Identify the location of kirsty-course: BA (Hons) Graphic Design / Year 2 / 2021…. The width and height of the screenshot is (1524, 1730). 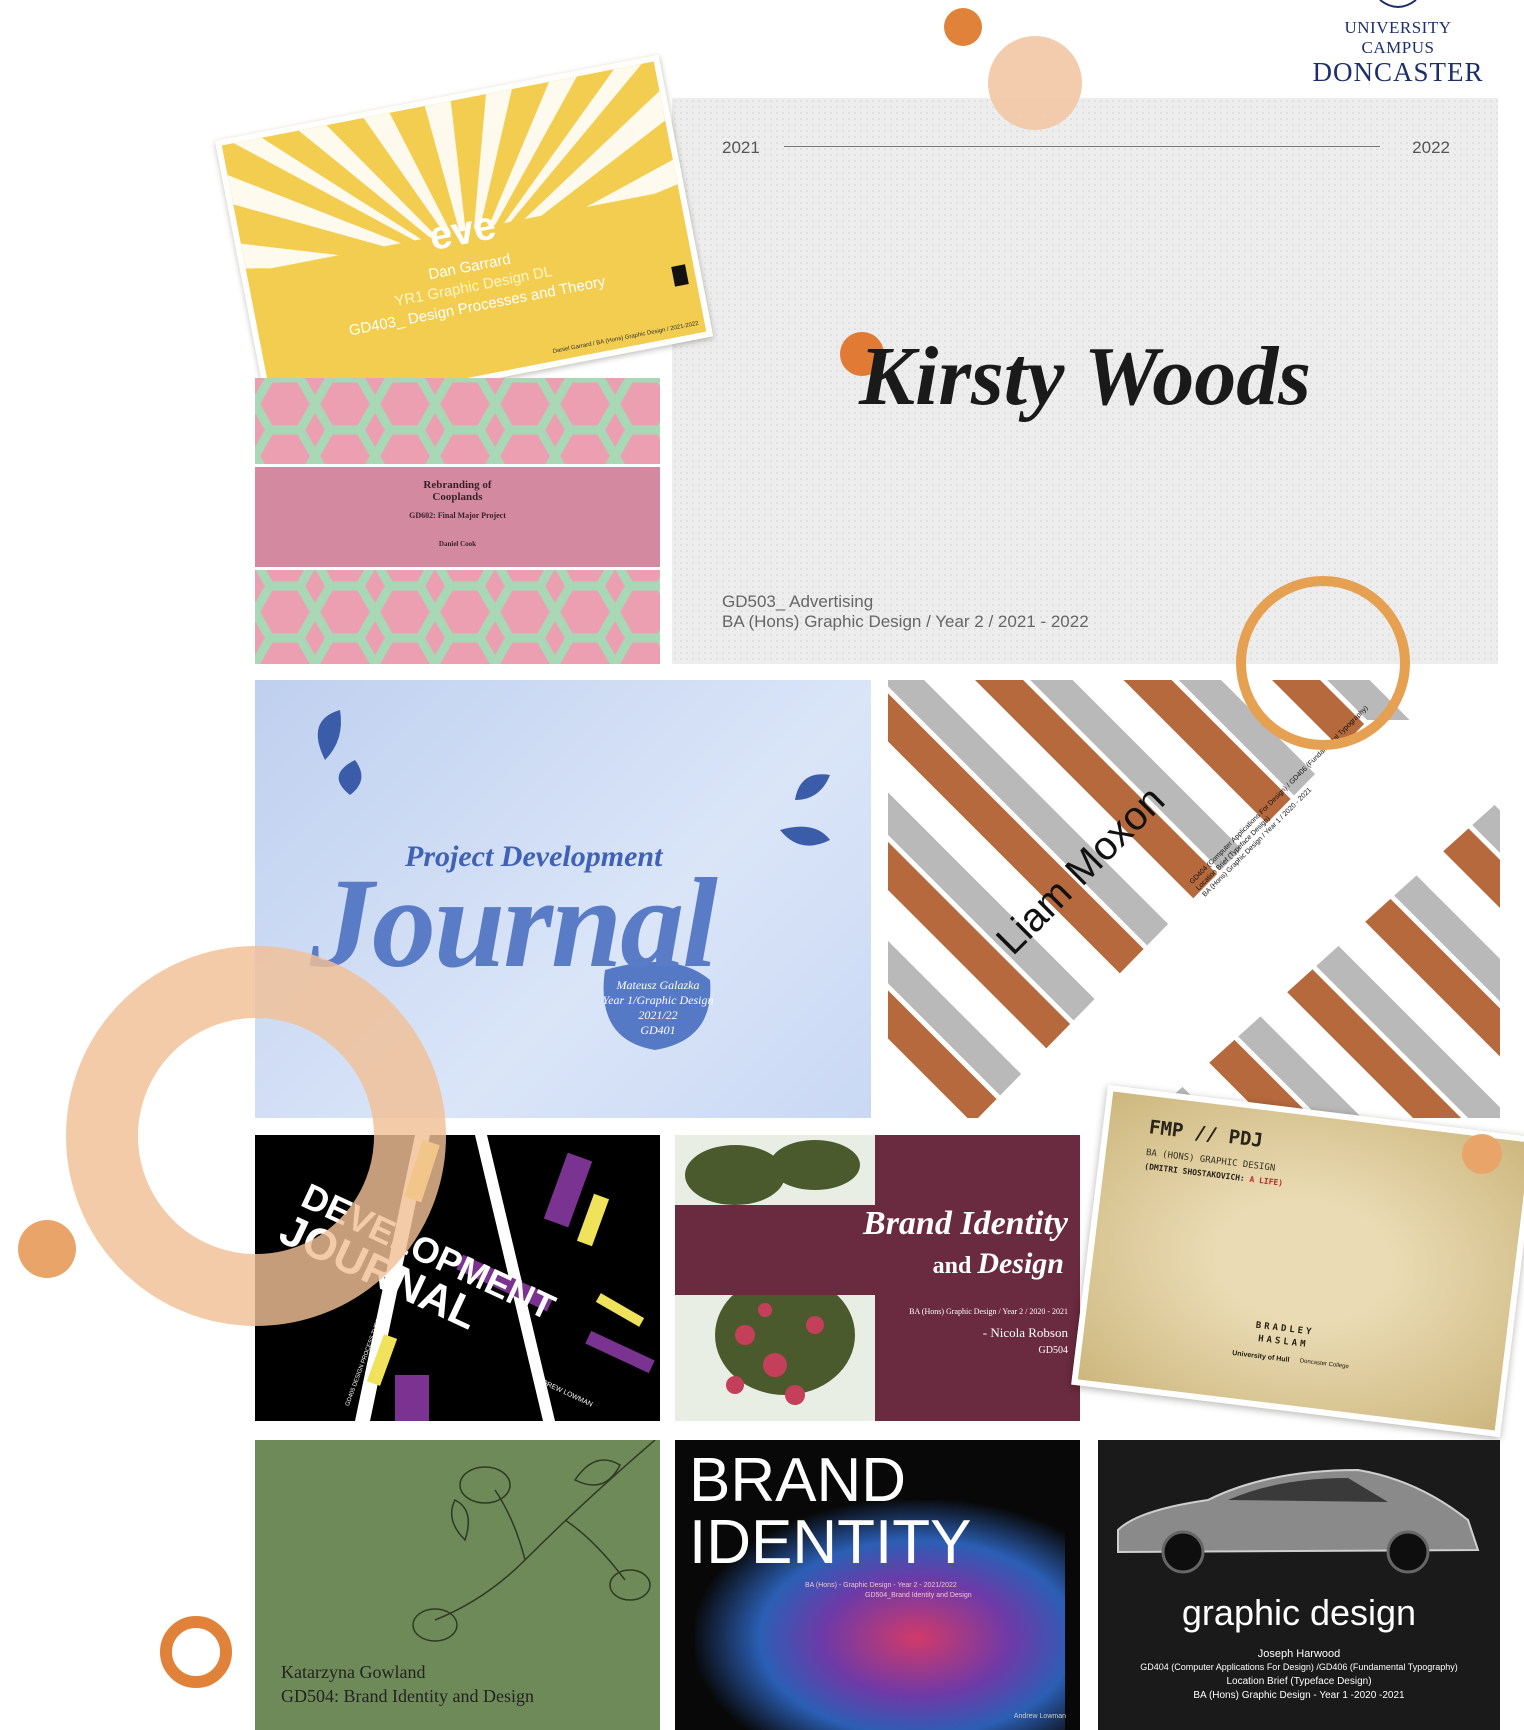
(905, 621).